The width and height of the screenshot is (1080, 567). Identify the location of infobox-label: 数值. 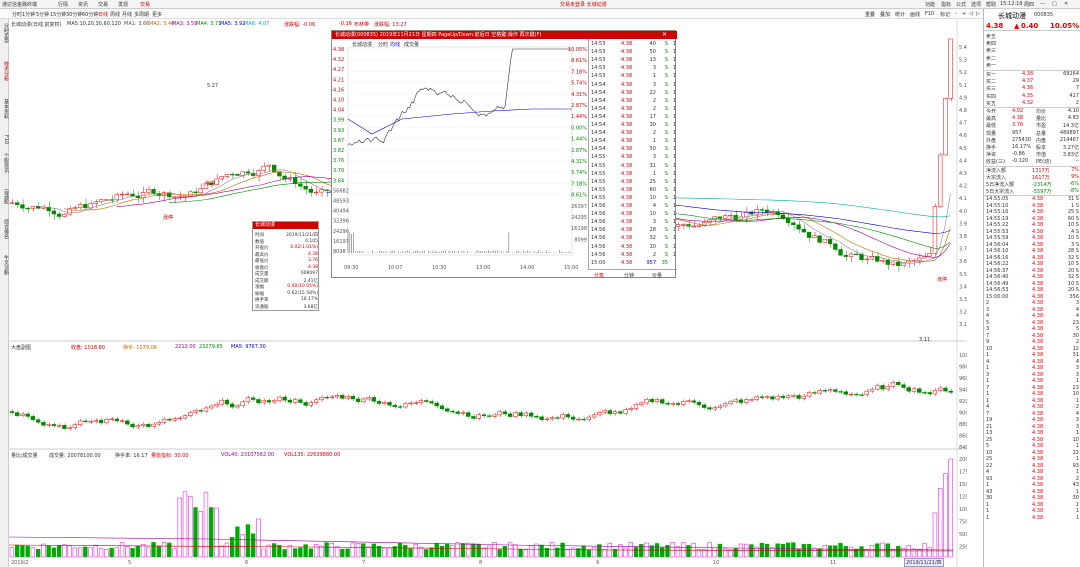
(259, 242).